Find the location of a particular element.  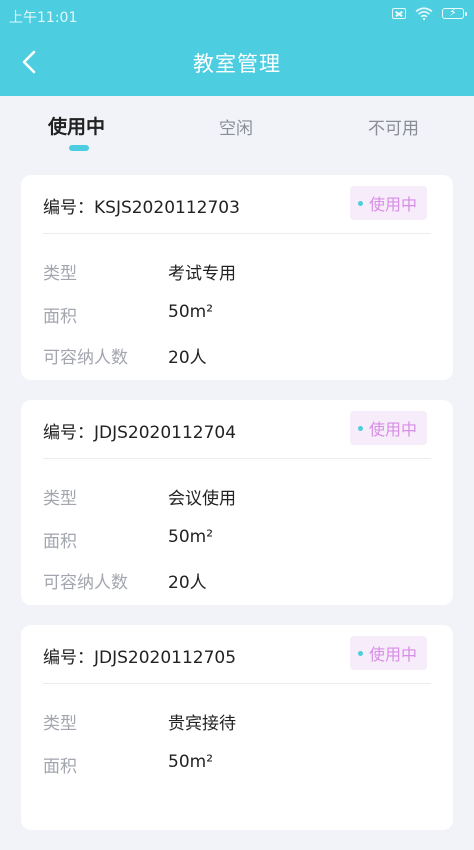

no-sim-icon is located at coordinates (399, 13).